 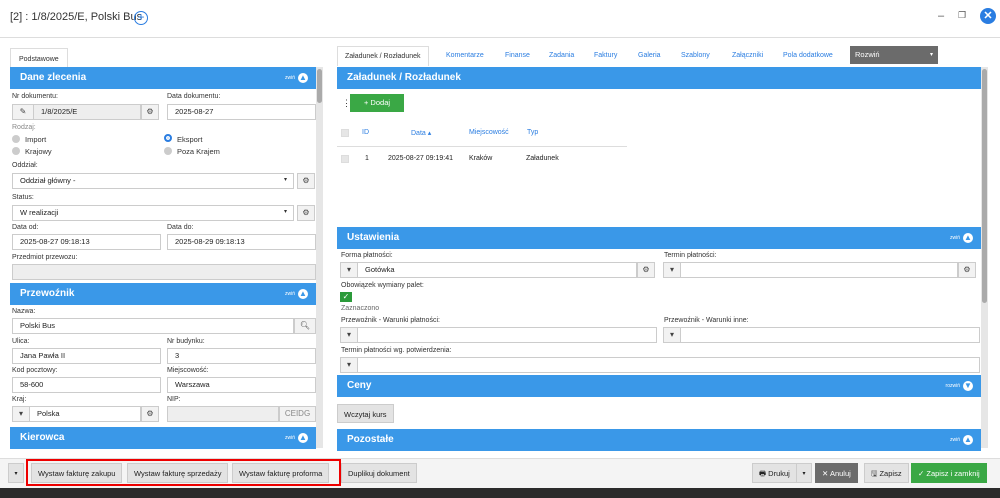 I want to click on tab-galeria: Galeria, so click(x=649, y=56).